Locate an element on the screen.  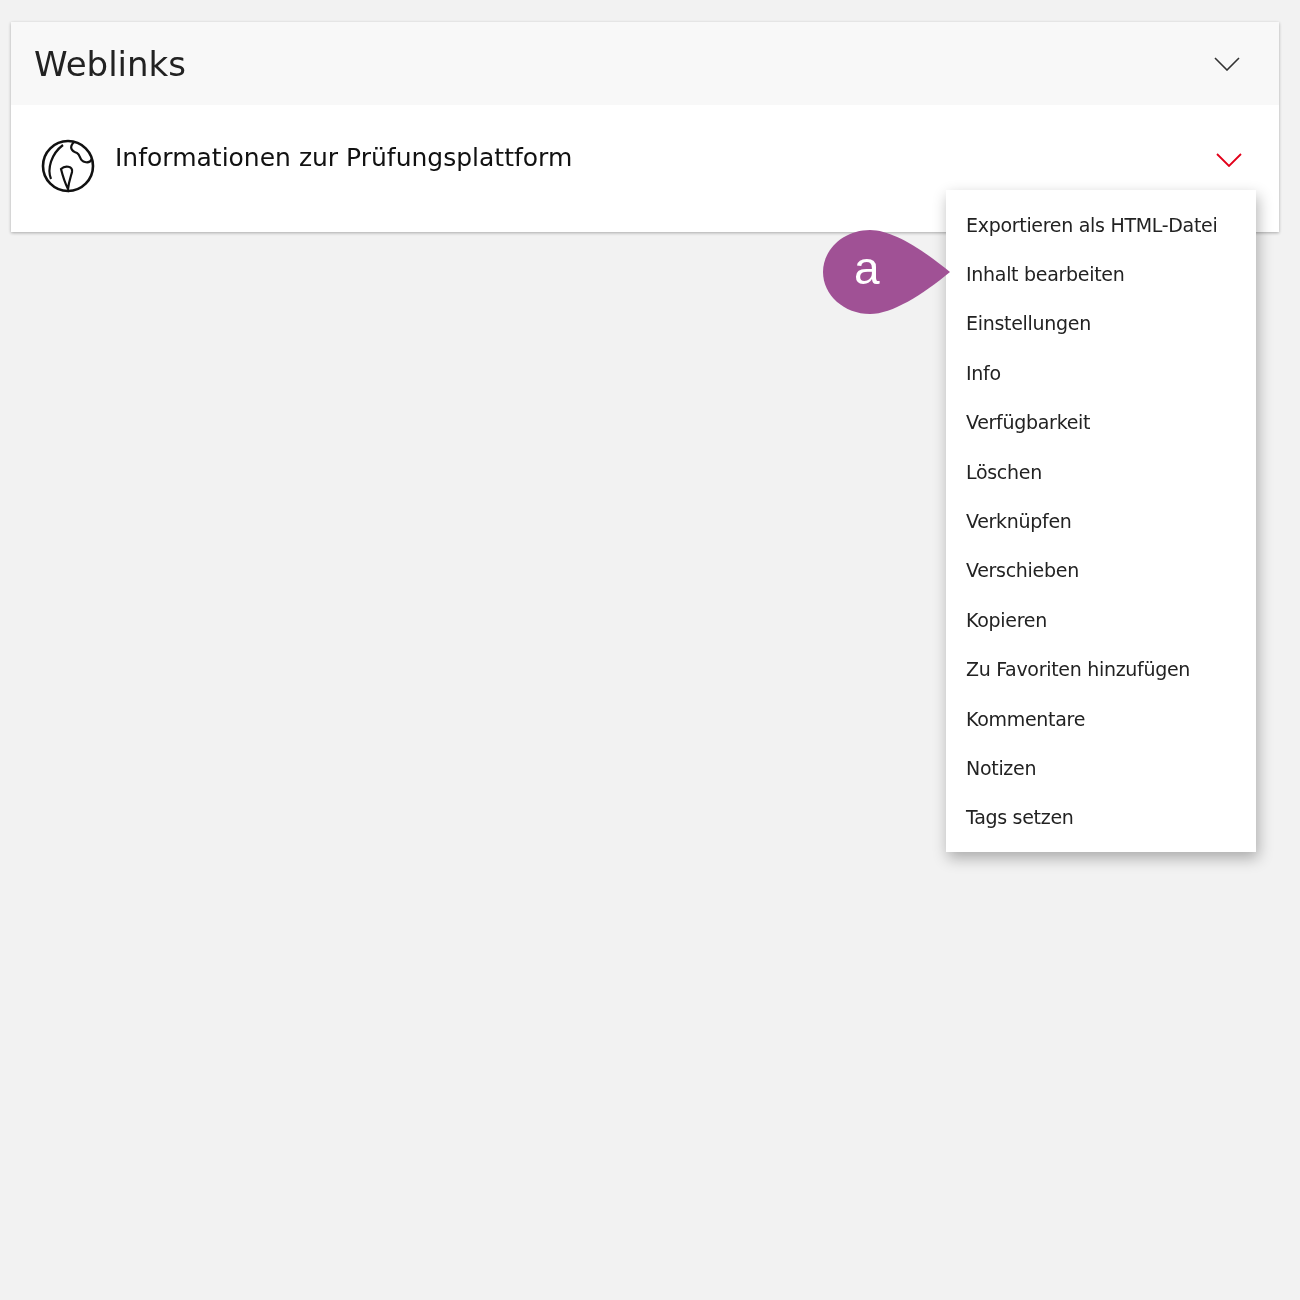
menu-item: Exportieren als HTML-Datei is located at coordinates (1101, 225).